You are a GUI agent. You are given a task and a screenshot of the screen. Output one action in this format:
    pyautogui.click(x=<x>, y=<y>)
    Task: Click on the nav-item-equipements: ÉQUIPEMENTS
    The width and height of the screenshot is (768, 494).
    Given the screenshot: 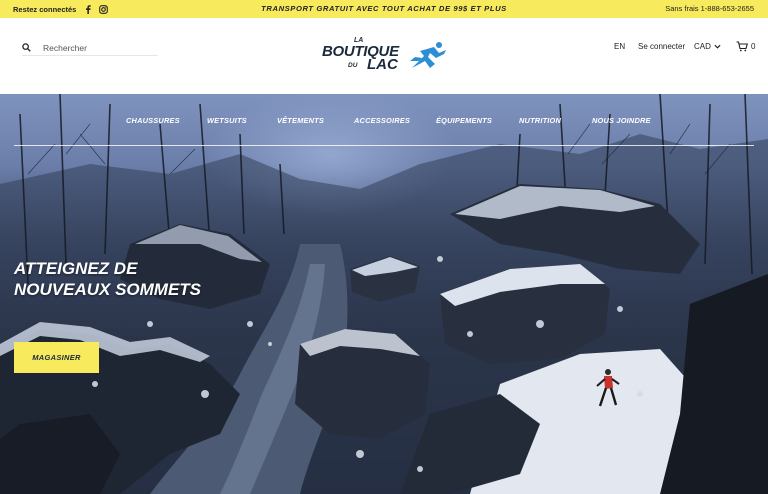 What is the action you would take?
    pyautogui.click(x=464, y=120)
    